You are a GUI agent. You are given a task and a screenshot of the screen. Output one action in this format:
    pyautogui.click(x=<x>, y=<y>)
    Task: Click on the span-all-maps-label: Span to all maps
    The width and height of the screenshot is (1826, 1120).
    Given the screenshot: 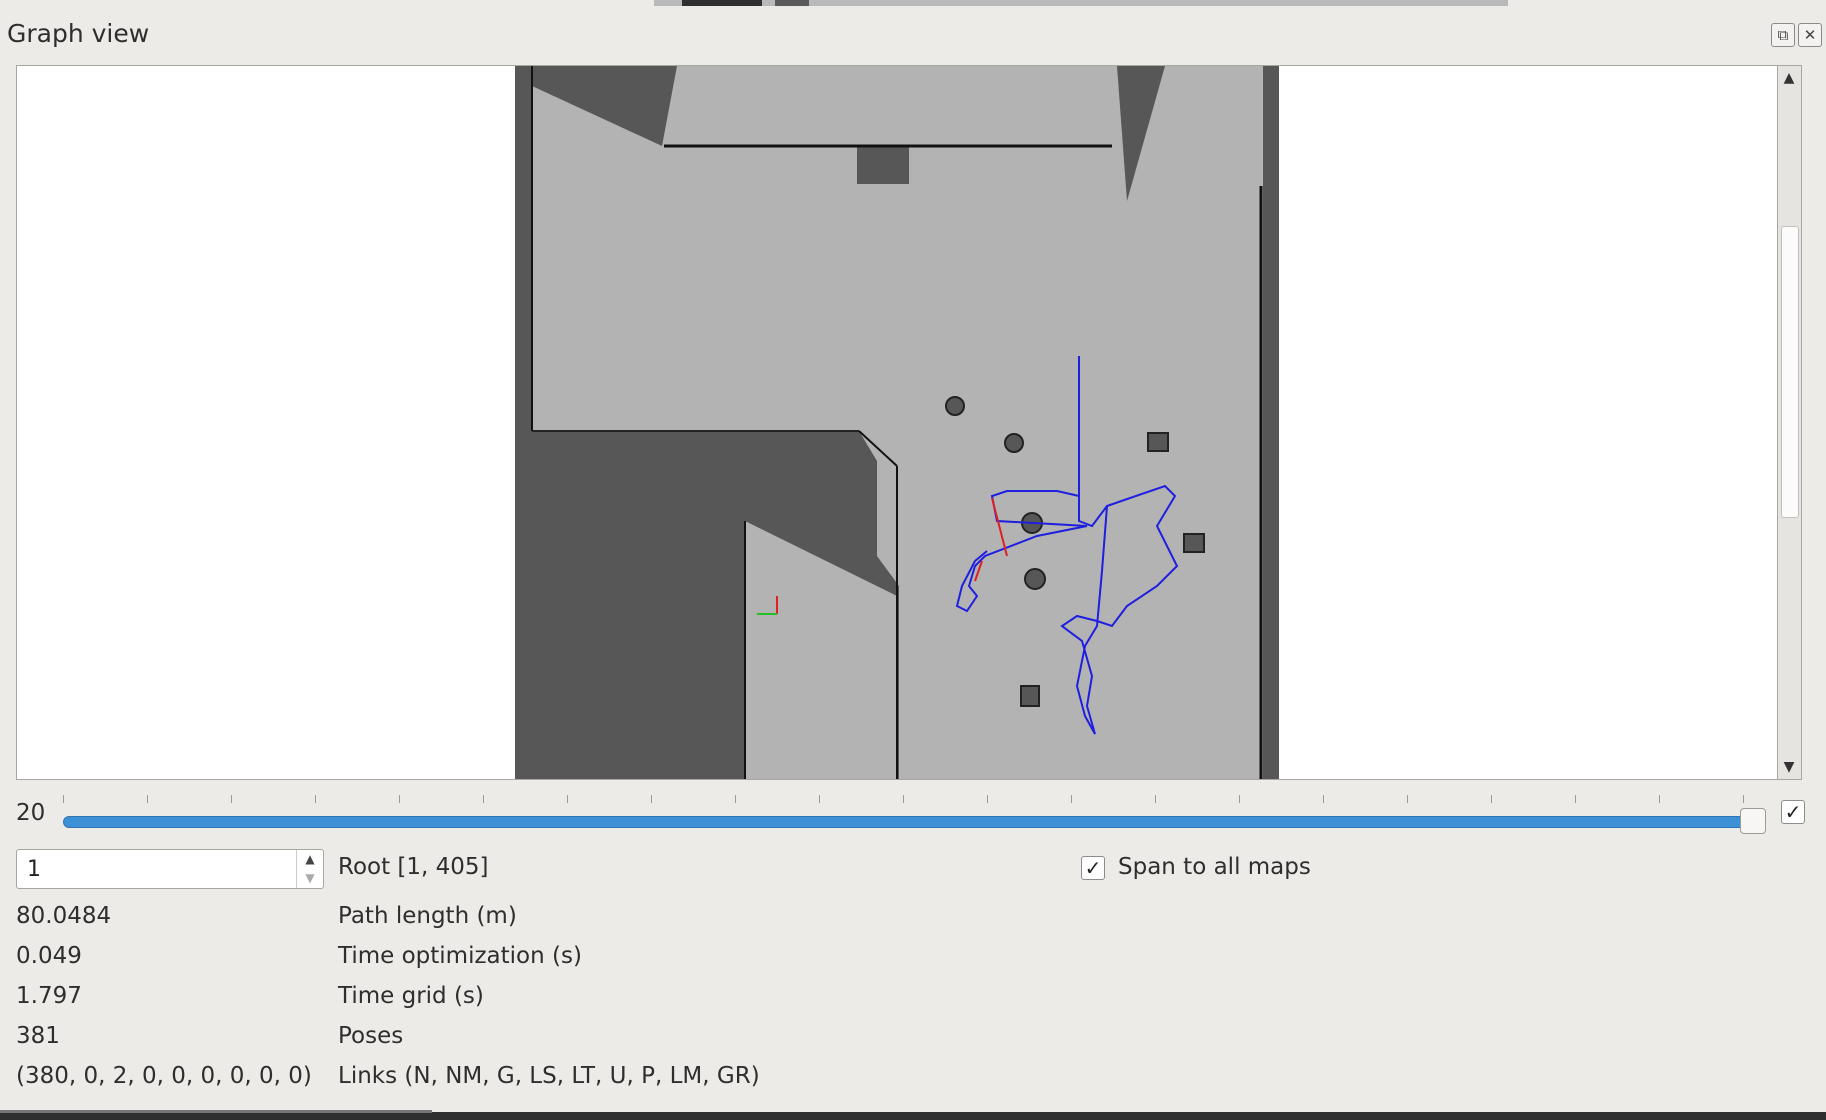 What is the action you would take?
    pyautogui.click(x=1214, y=867)
    